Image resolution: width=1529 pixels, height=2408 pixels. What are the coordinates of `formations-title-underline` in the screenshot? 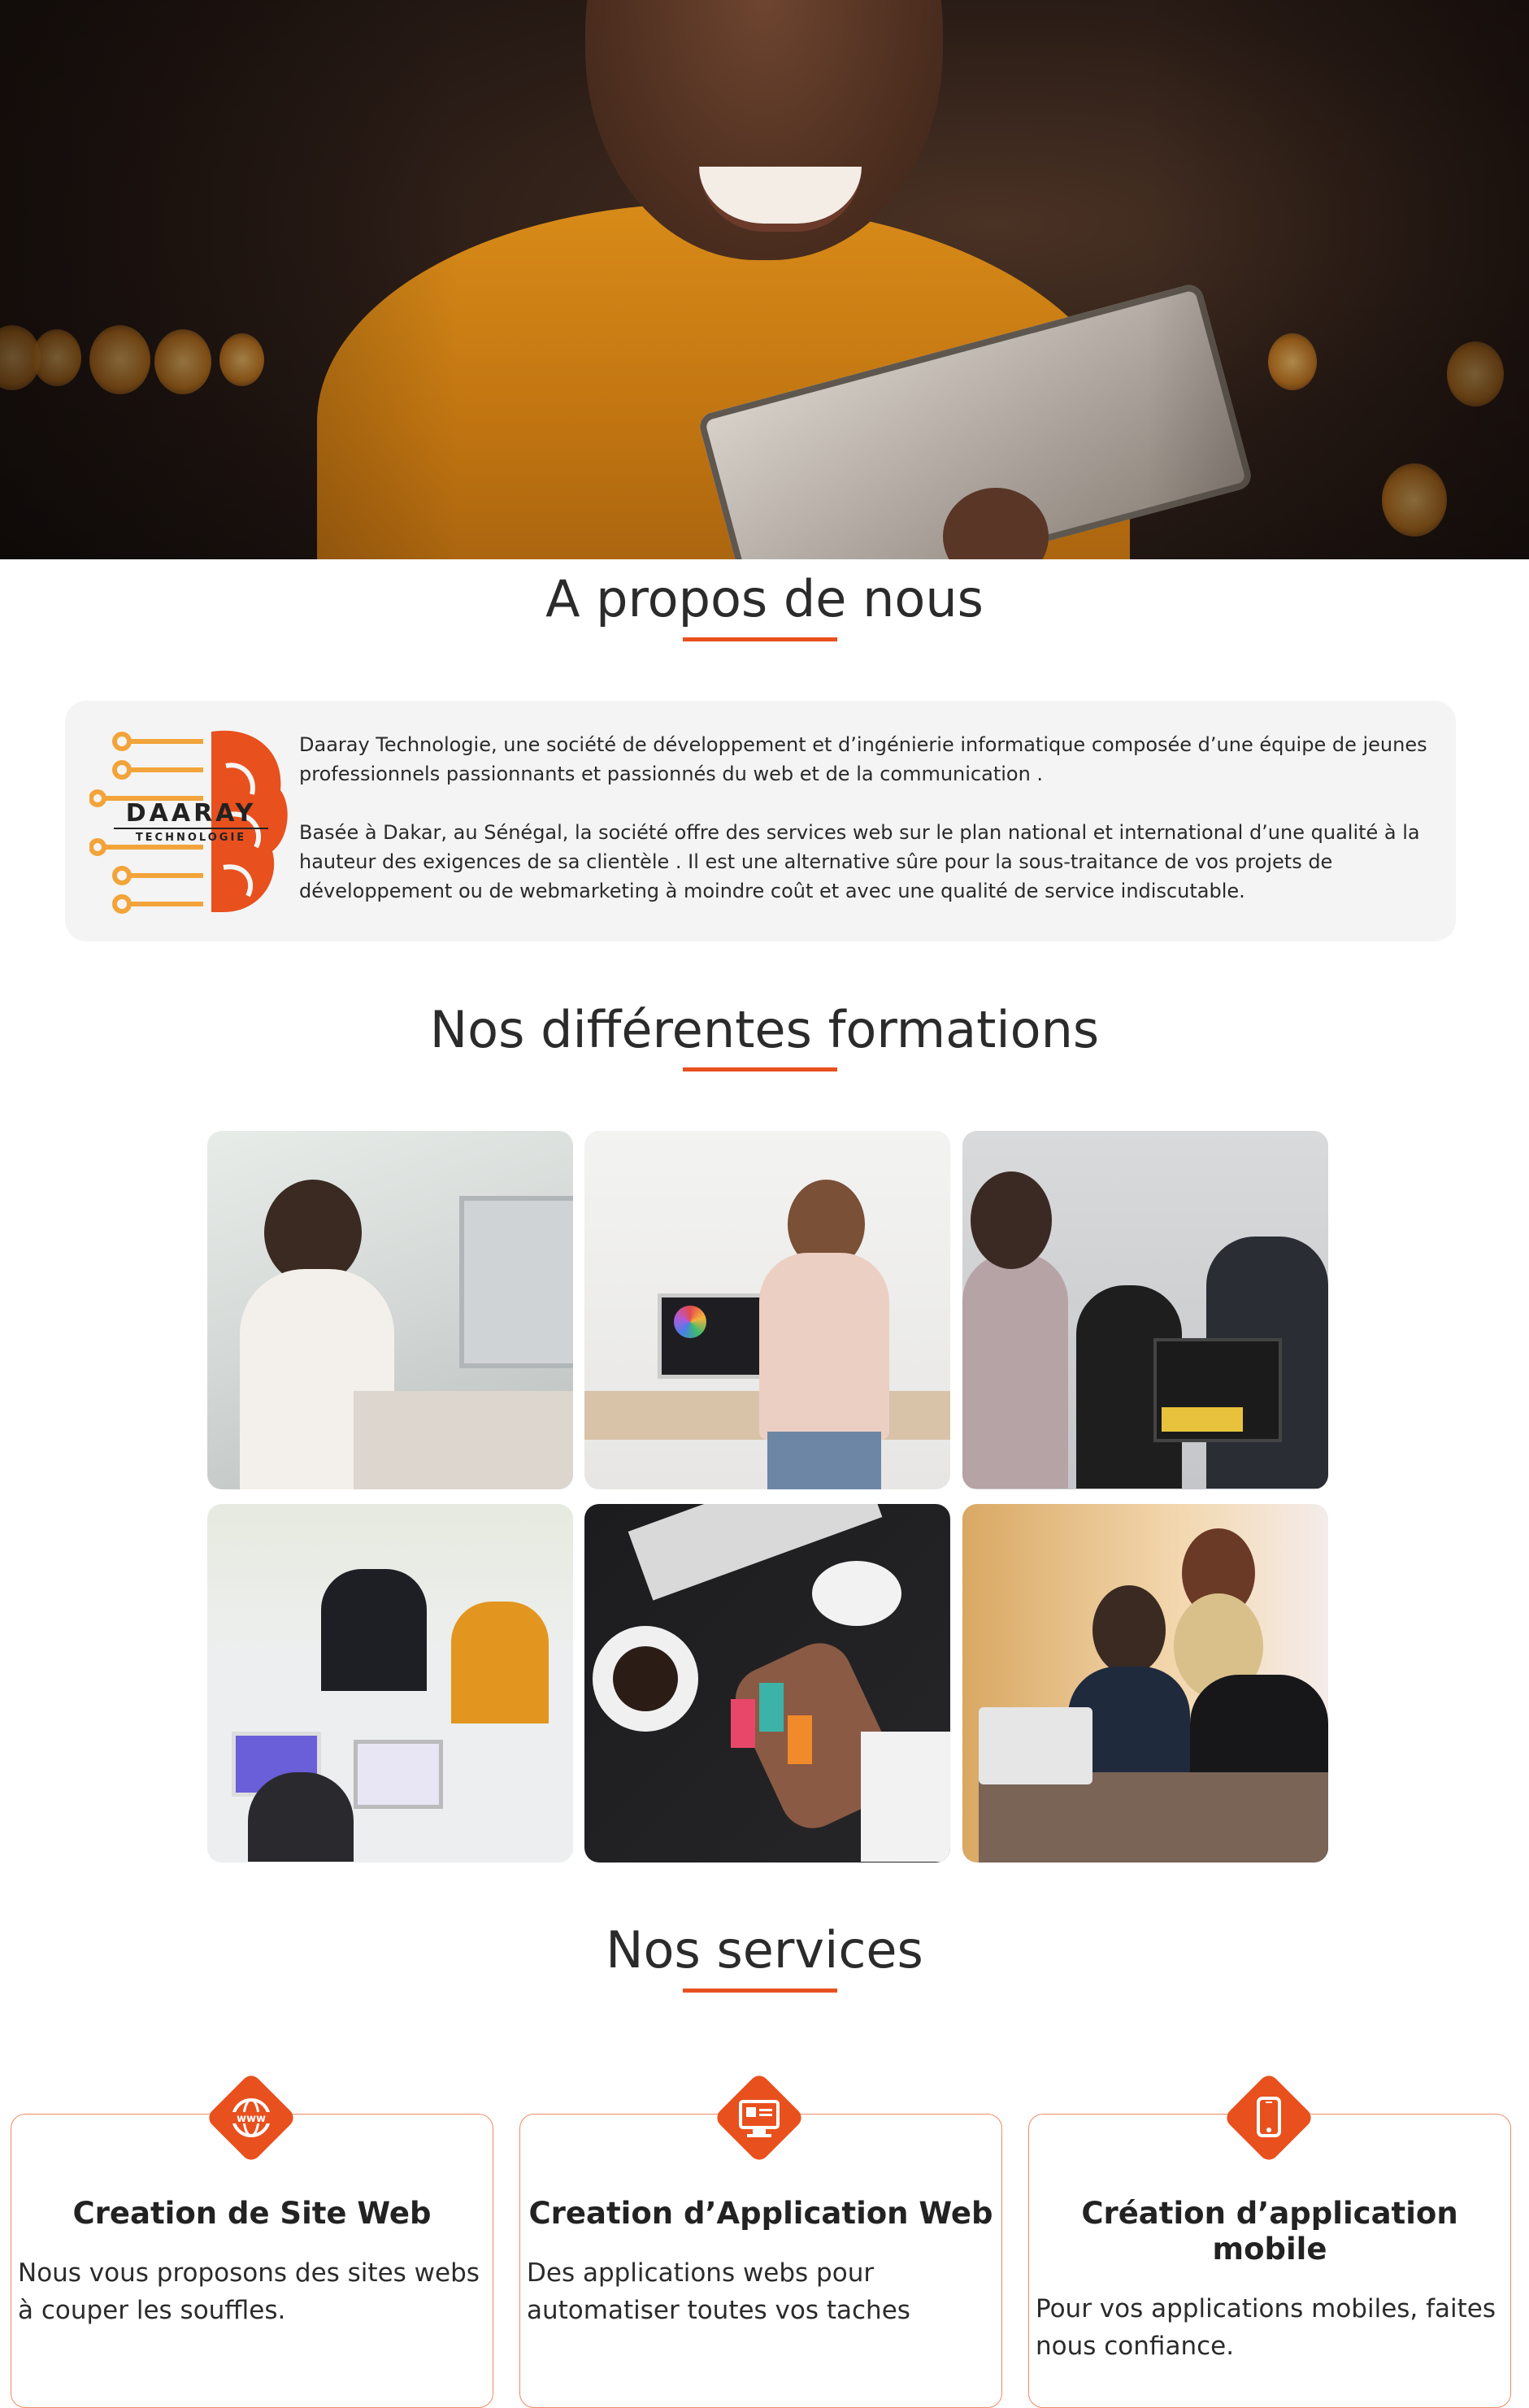 It's located at (760, 1069).